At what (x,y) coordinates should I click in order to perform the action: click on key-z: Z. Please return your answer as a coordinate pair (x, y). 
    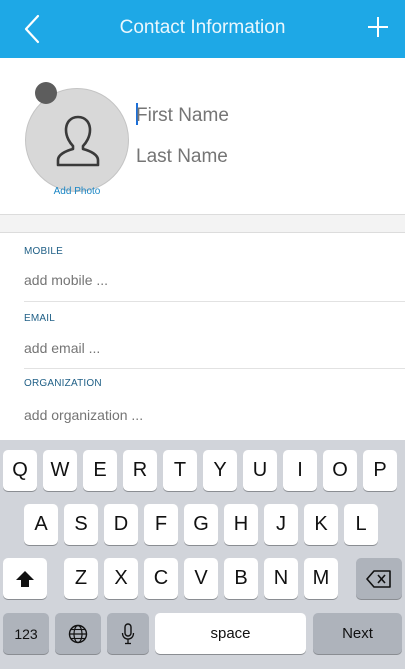
    Looking at the image, I should click on (81, 578).